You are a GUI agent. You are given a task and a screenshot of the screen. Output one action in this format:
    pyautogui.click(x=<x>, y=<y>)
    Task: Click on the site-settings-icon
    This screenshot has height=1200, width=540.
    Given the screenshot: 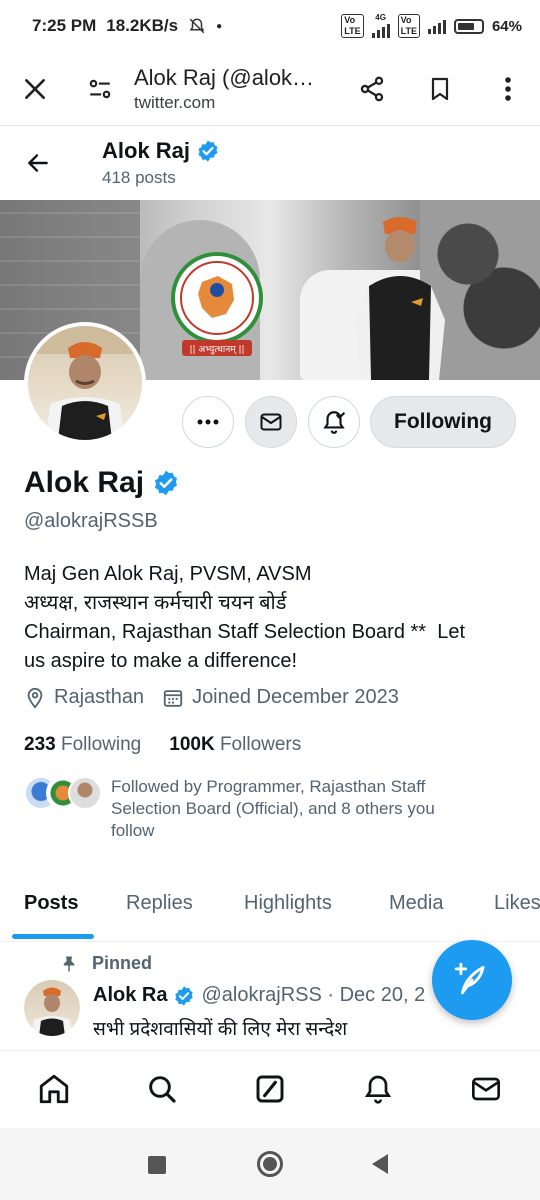 What is the action you would take?
    pyautogui.click(x=100, y=88)
    